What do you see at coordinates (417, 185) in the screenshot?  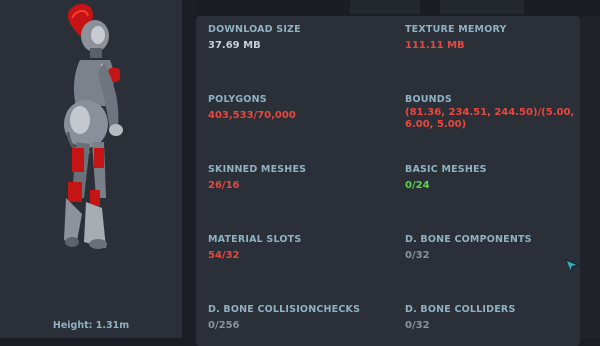 I see `stat-value: 0/24` at bounding box center [417, 185].